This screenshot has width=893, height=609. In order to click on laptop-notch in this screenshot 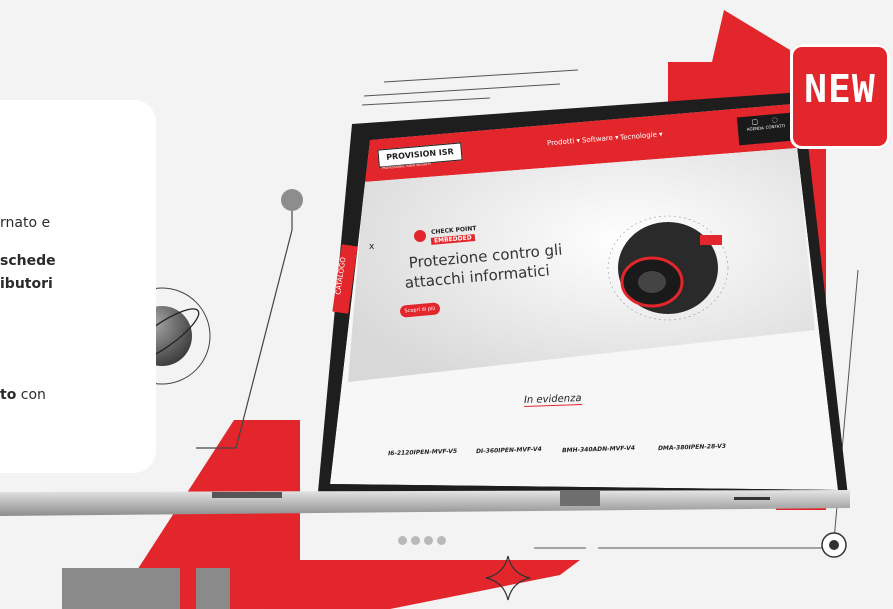, I will do `click(247, 495)`.